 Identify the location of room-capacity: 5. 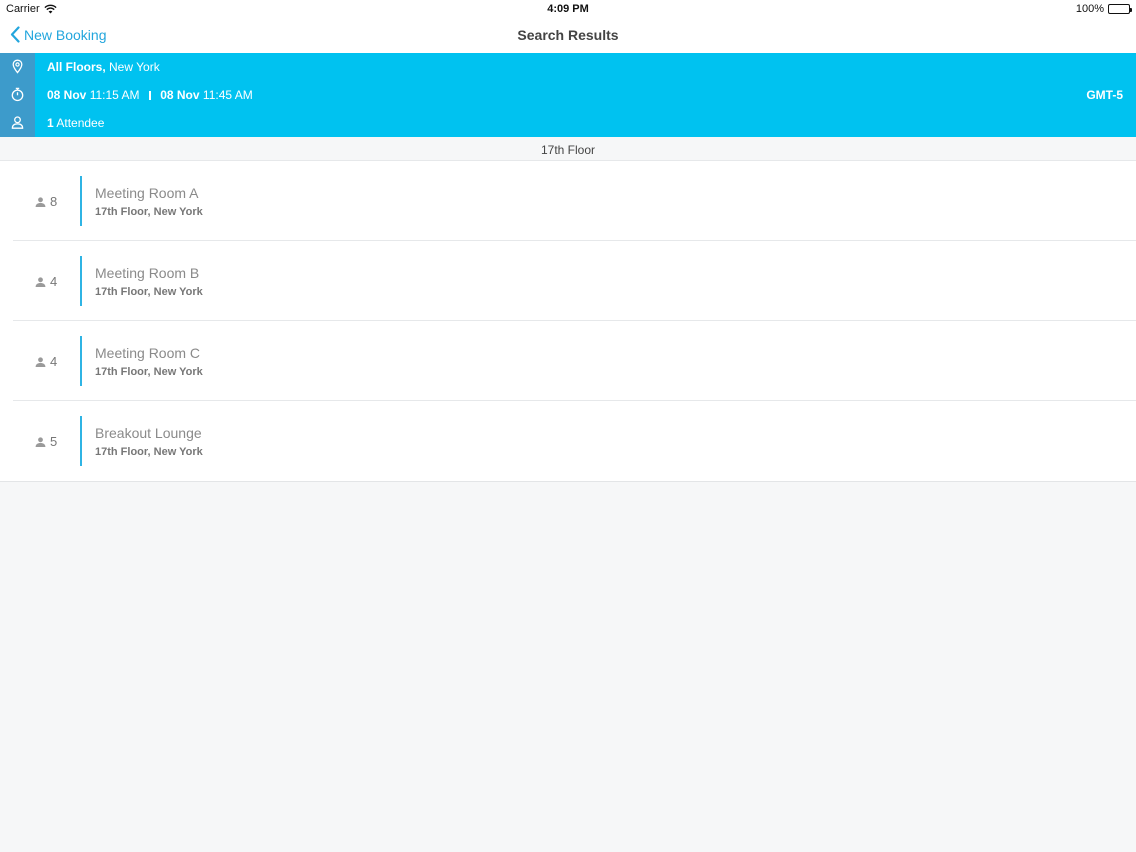
(46, 441).